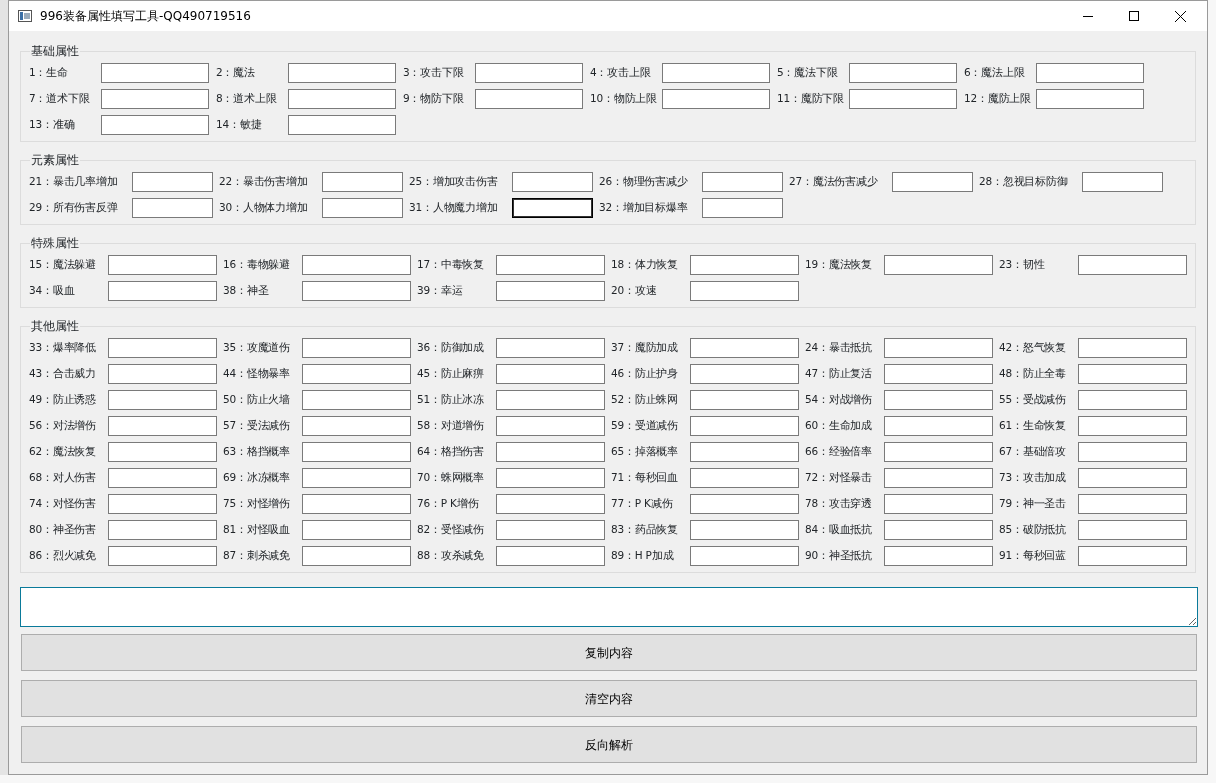  Describe the element at coordinates (52, 291) in the screenshot. I see `field-label: 34：吸血` at that location.